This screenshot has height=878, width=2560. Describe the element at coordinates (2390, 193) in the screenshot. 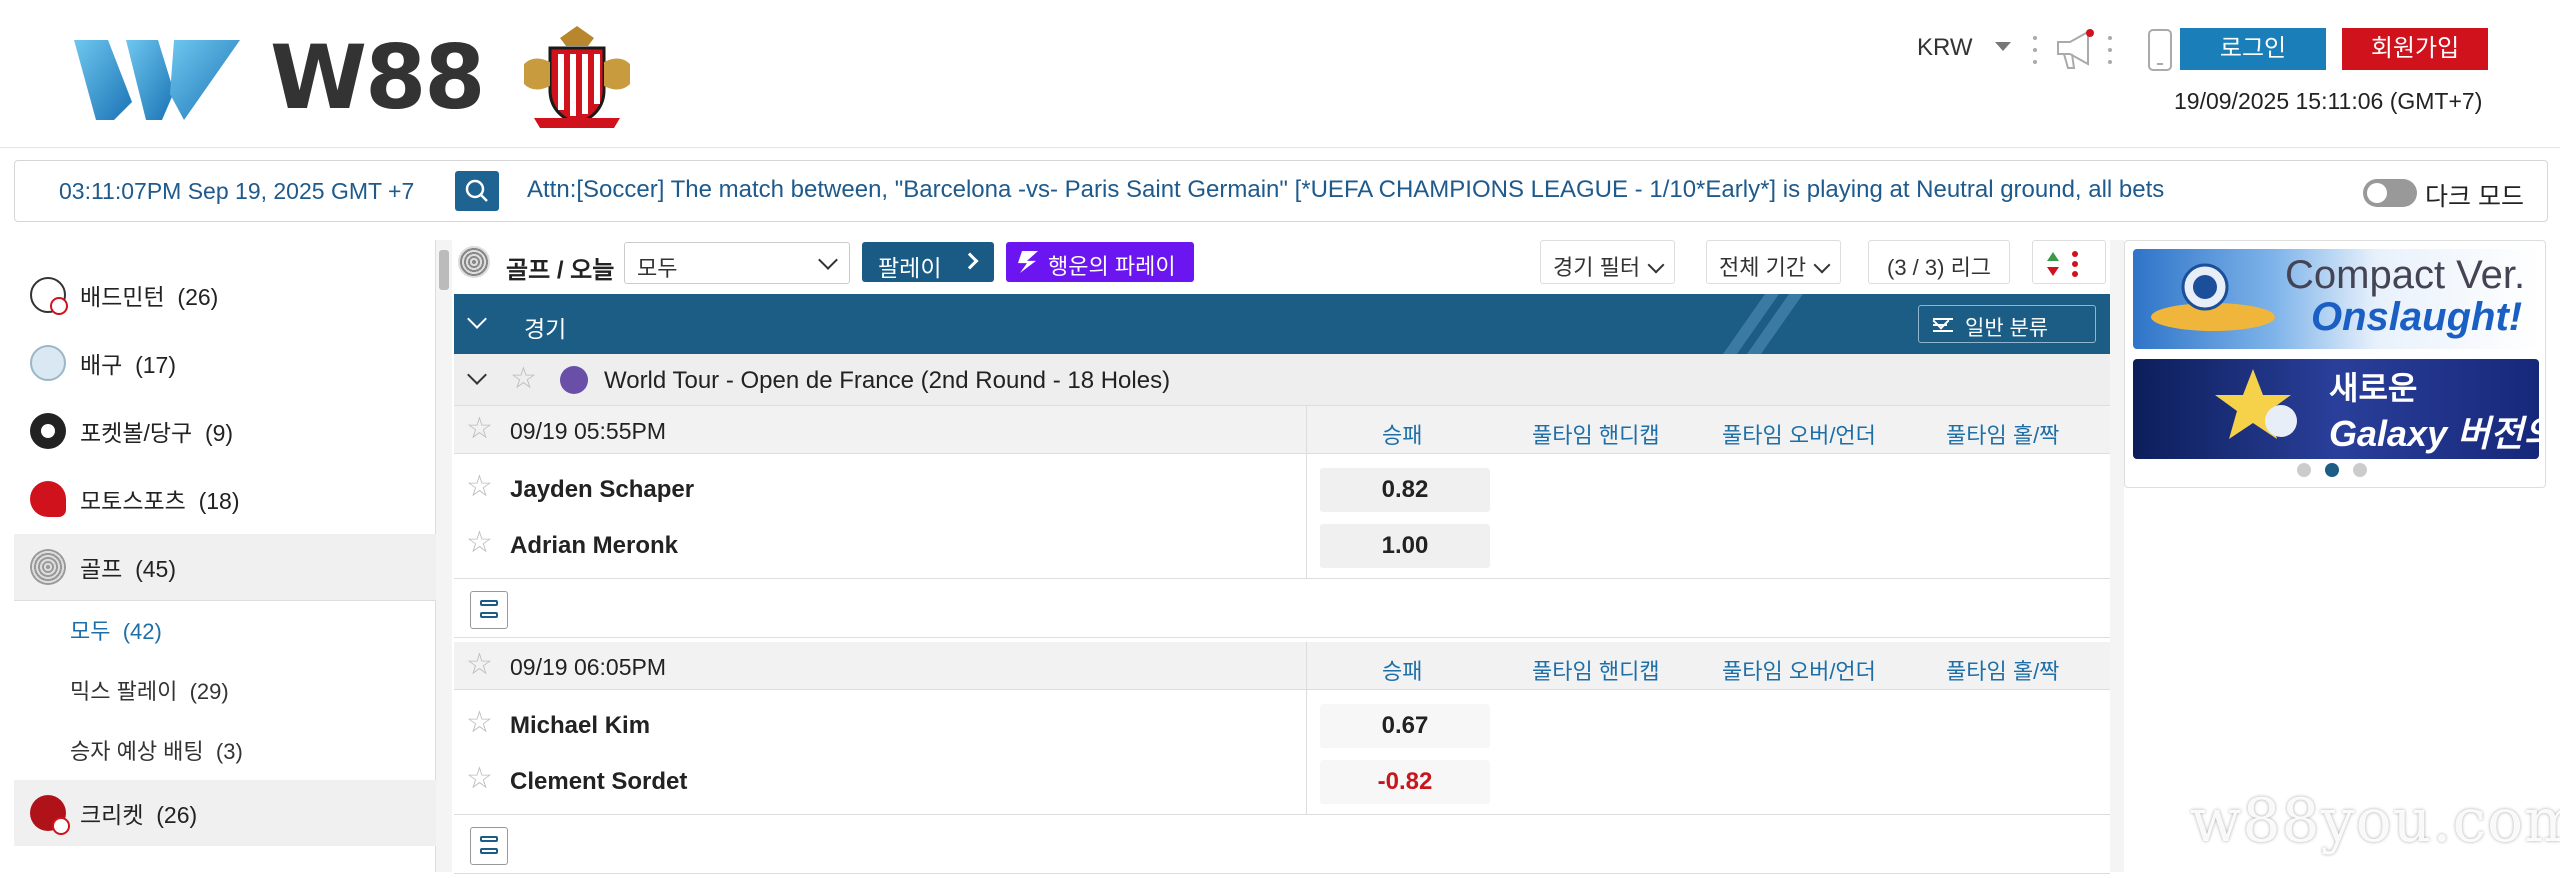

I see `dark-mode-toggle` at that location.